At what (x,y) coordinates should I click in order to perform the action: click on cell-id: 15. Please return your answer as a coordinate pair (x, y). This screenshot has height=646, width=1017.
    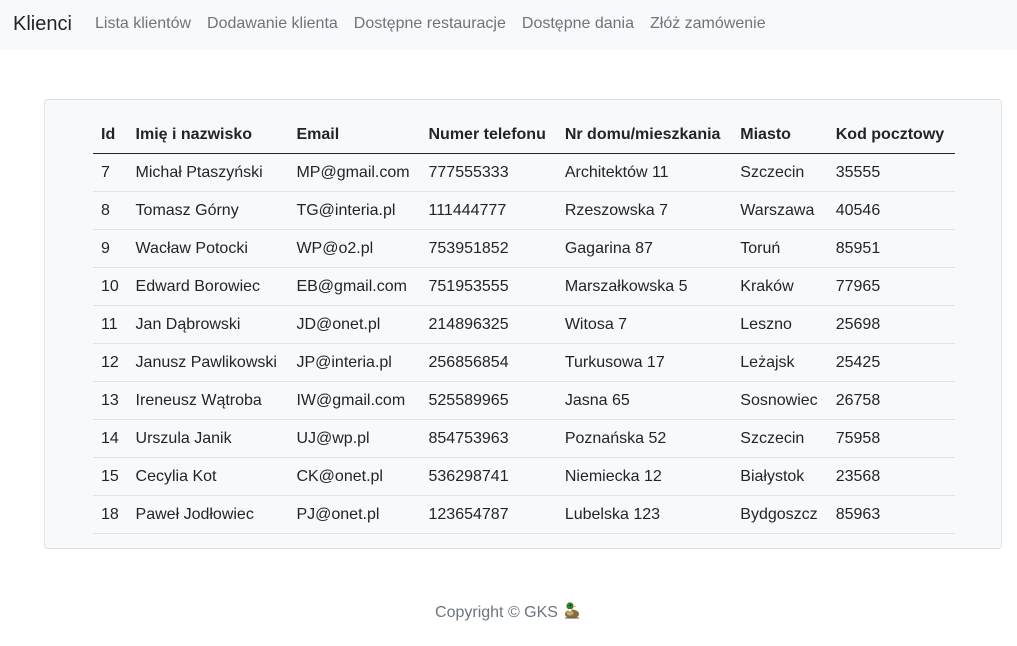
    Looking at the image, I should click on (110, 476).